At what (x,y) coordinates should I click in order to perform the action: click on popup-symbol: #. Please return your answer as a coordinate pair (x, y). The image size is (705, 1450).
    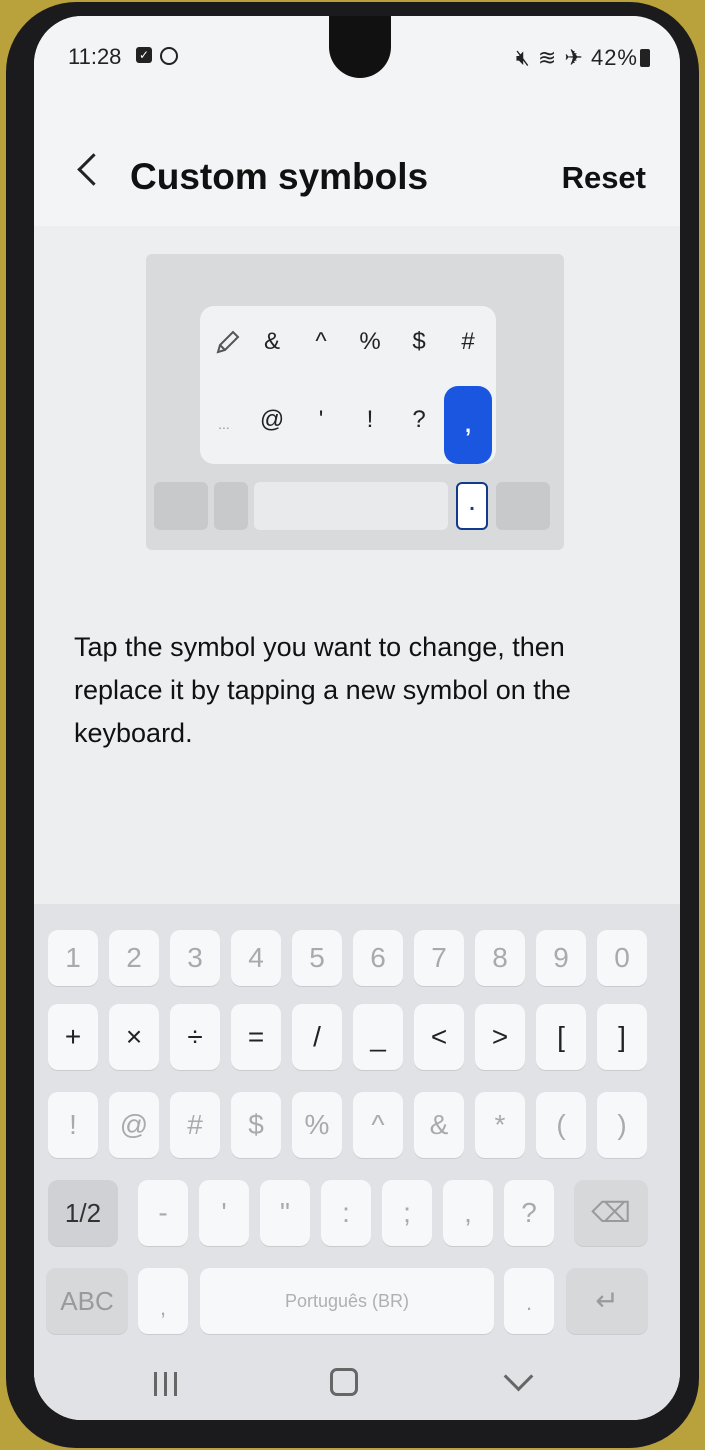
    Looking at the image, I should click on (468, 342).